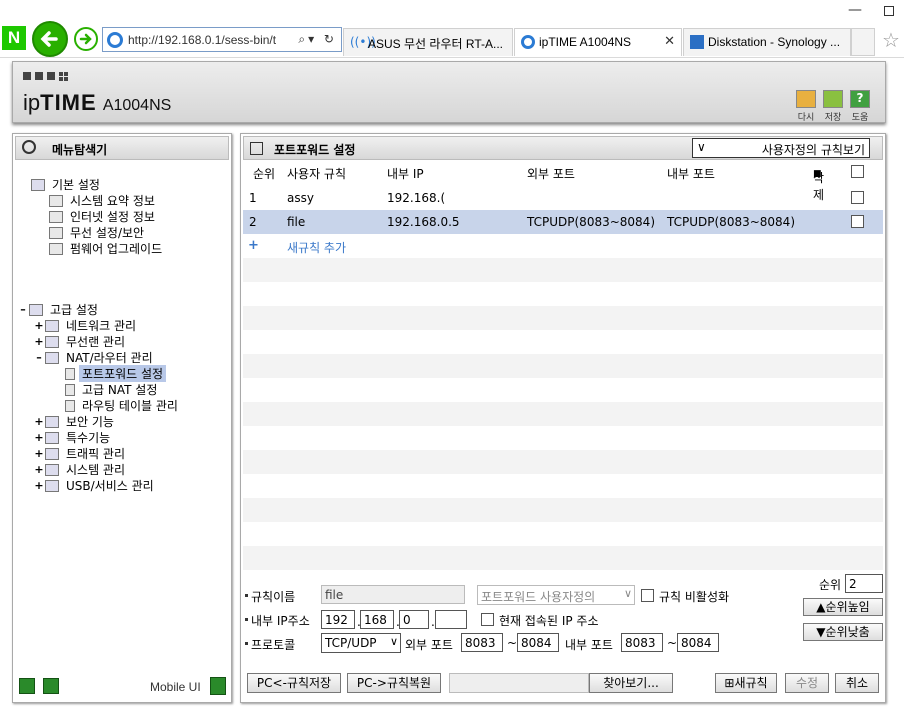 This screenshot has width=904, height=712. Describe the element at coordinates (647, 595) in the screenshot. I see `disable-rule-checkbox` at that location.